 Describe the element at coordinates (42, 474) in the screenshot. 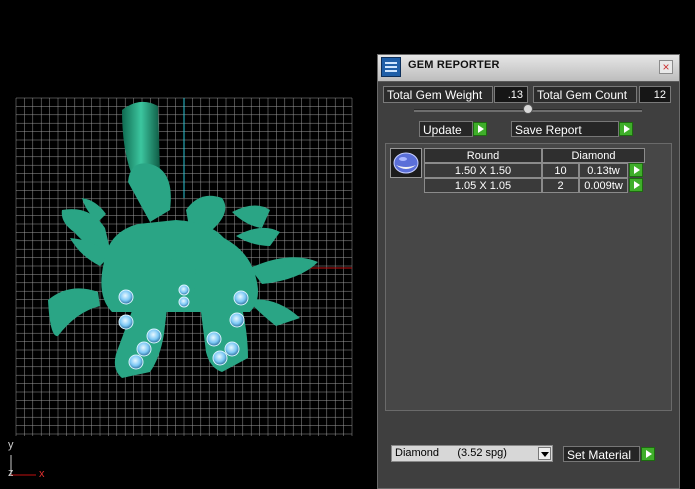

I see `axis-x-label: x` at that location.